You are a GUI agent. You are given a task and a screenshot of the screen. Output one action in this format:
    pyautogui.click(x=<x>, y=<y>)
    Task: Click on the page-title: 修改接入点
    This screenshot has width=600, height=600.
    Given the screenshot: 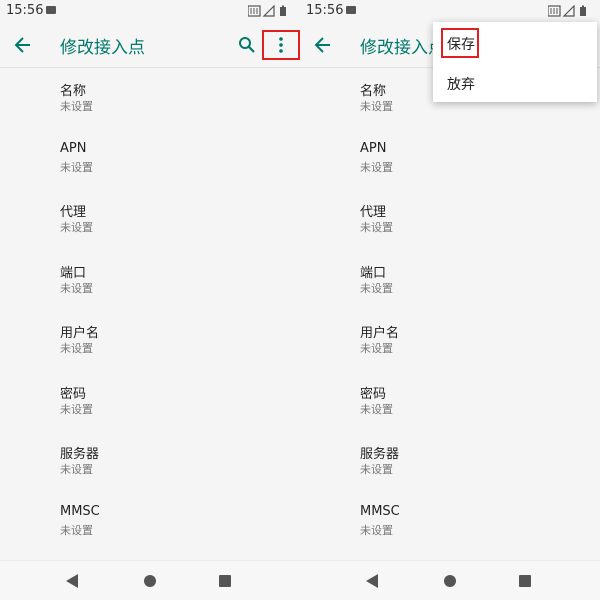 What is the action you would take?
    pyautogui.click(x=102, y=48)
    